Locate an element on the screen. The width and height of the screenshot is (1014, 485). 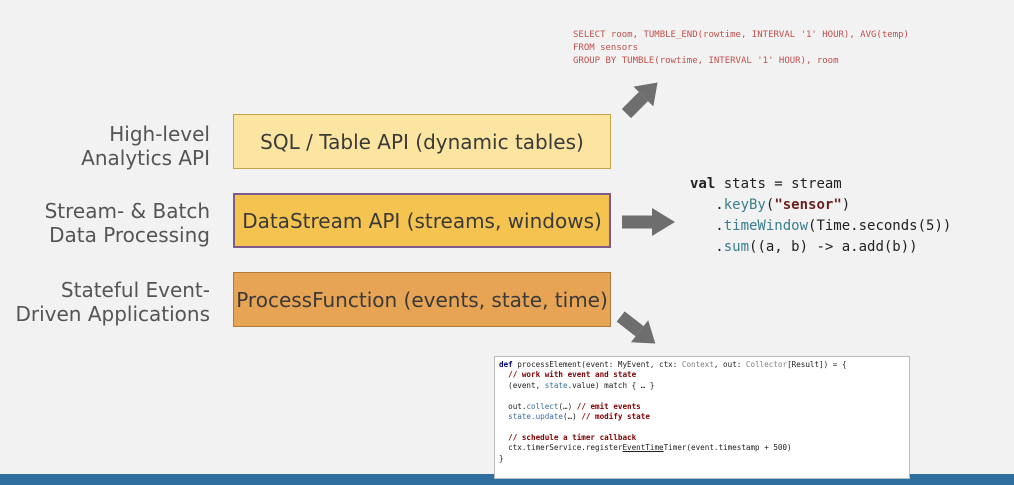
arrow-to-sql is located at coordinates (639, 100).